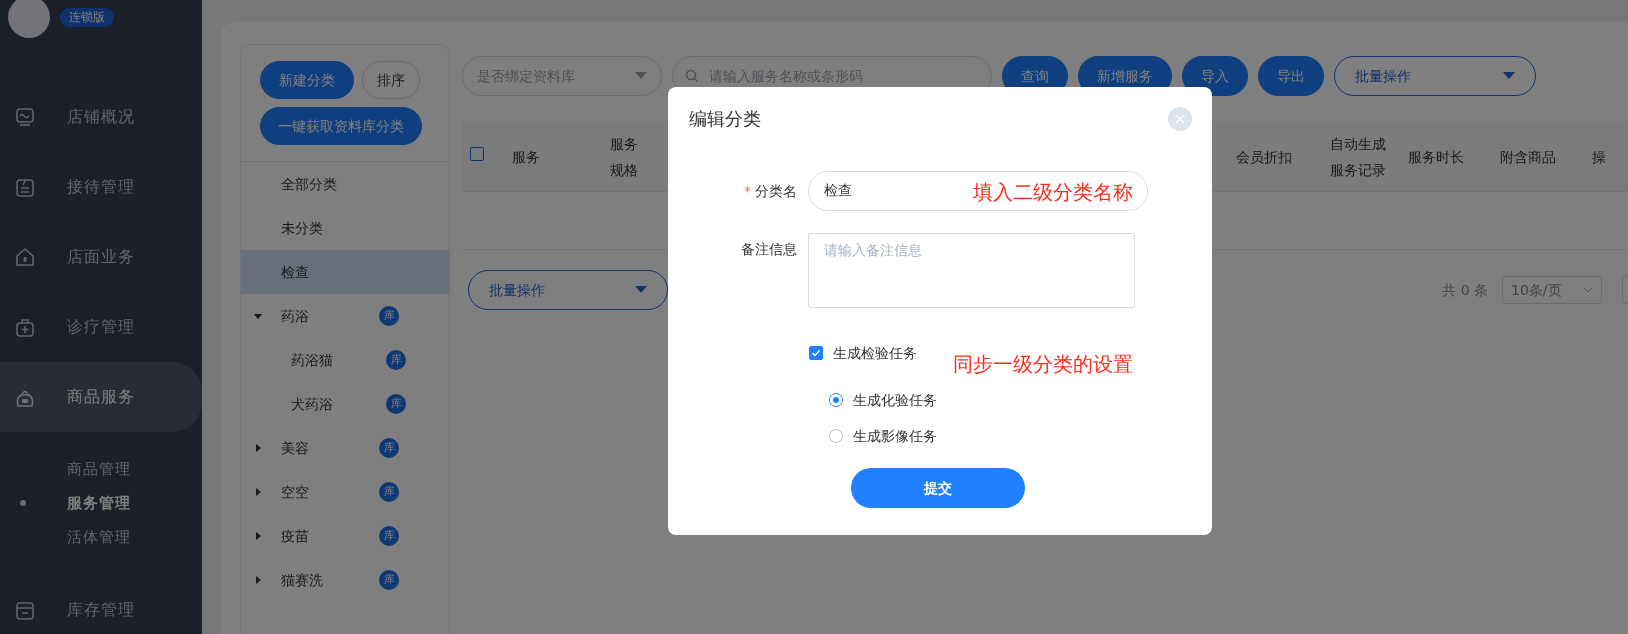  Describe the element at coordinates (101, 187) in the screenshot. I see `sidebar-item: 接待管理` at that location.